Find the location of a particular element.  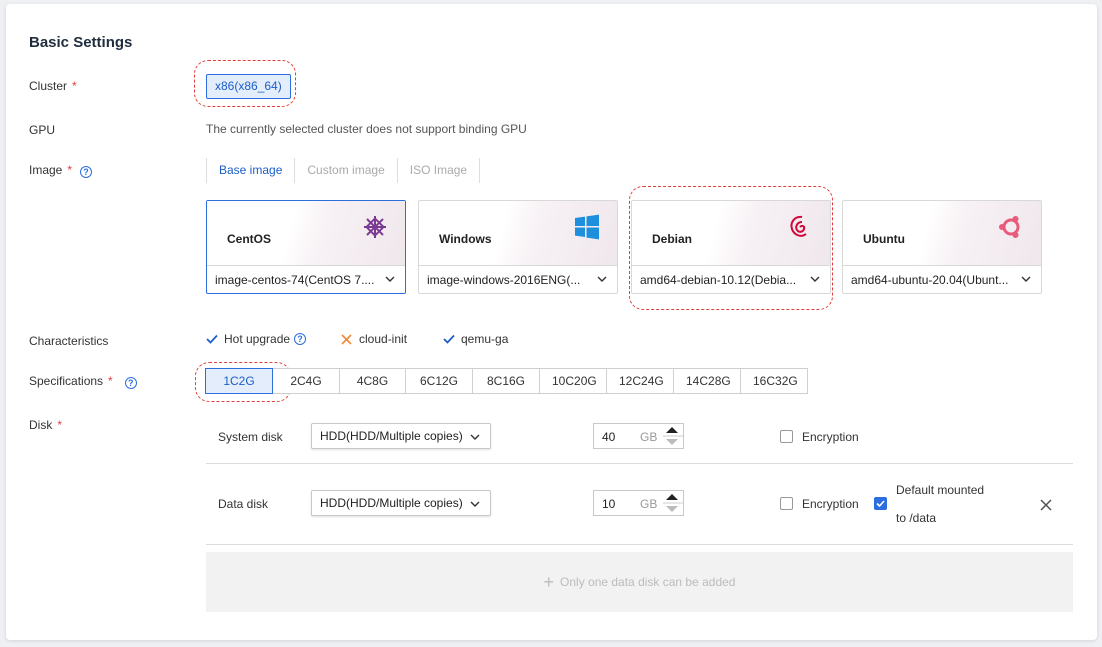

default-mount-checkbox is located at coordinates (880, 503).